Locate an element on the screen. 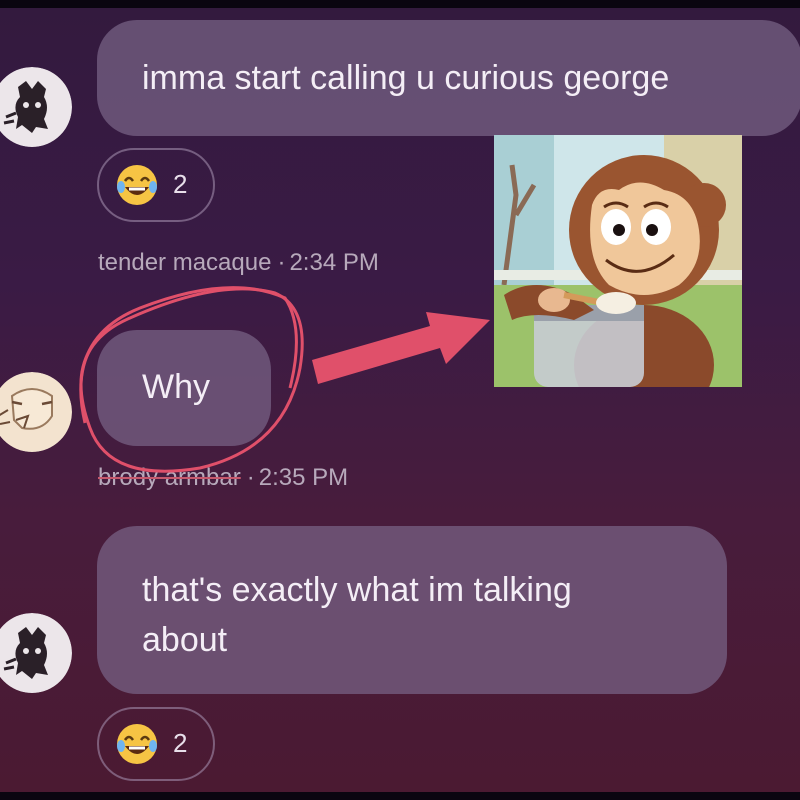  annotation-circle is located at coordinates (191, 379).